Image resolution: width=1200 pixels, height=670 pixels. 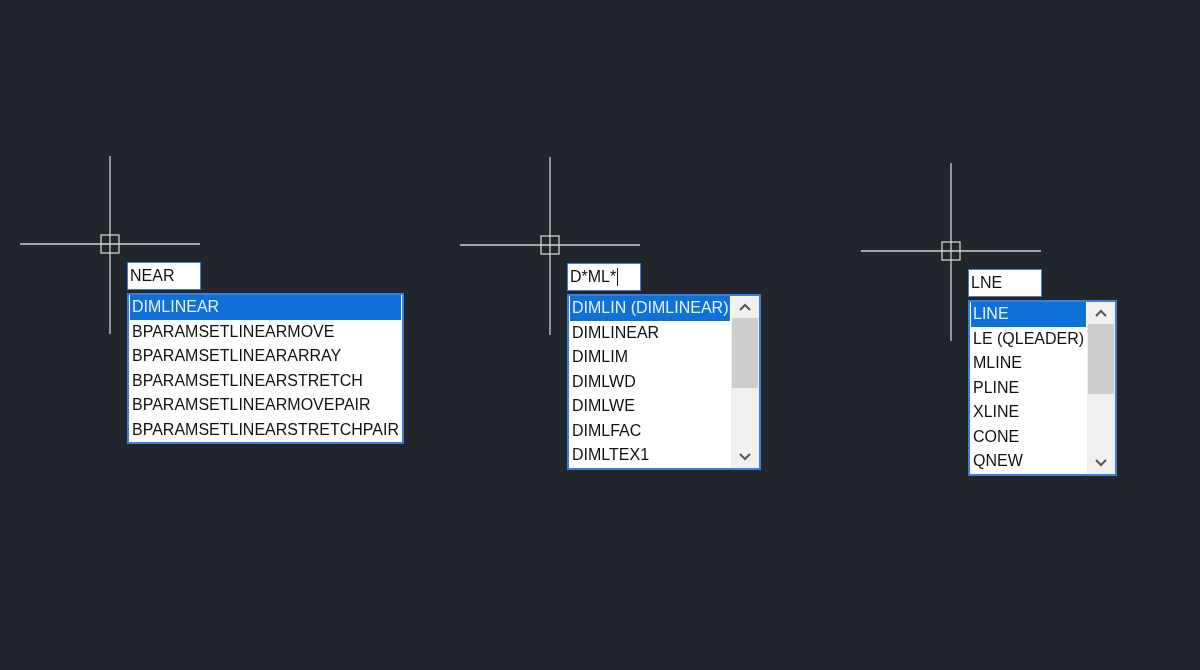 I want to click on suggestion-item: LINE, so click(x=1029, y=314).